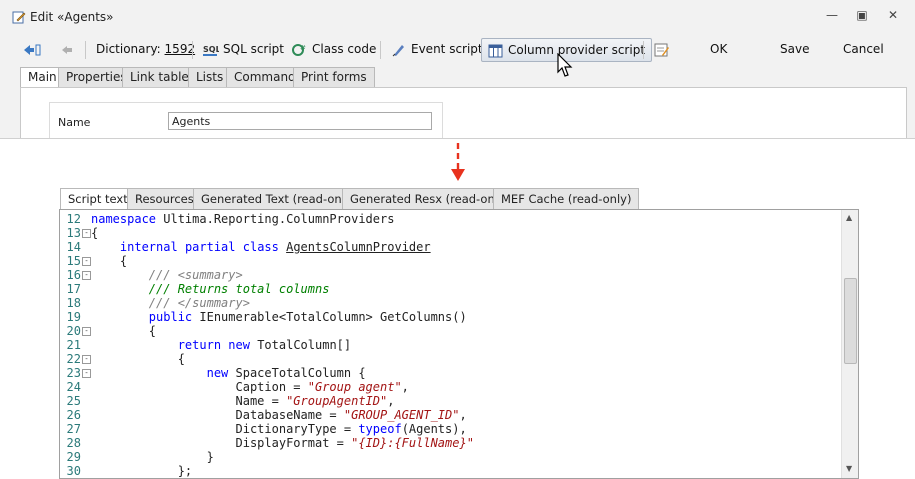 This screenshot has height=479, width=915. I want to click on scroll-up-icon: ▲, so click(849, 217).